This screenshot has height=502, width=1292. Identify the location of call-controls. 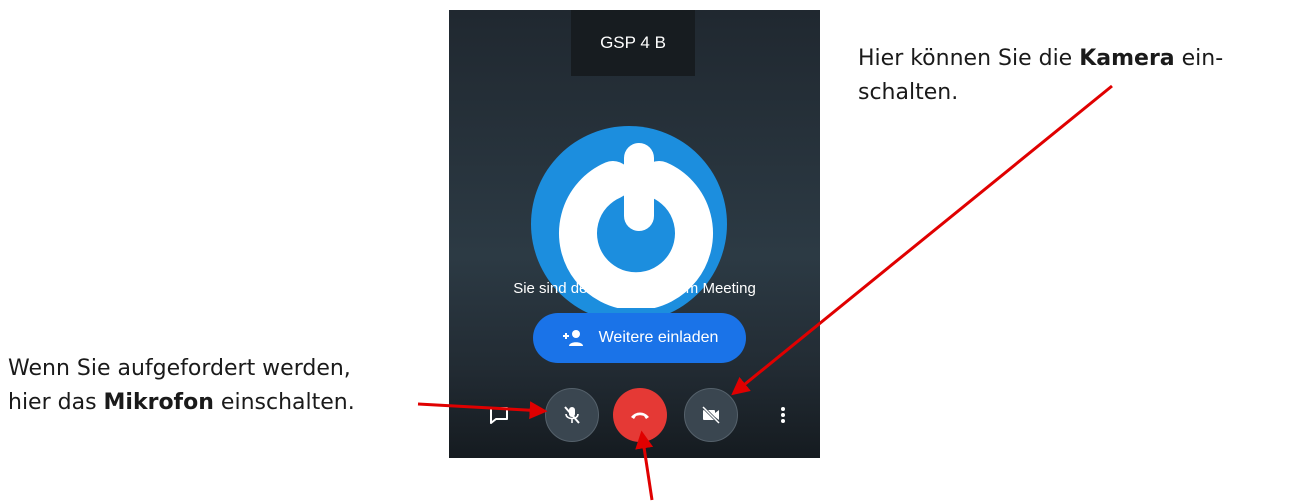
(634, 416).